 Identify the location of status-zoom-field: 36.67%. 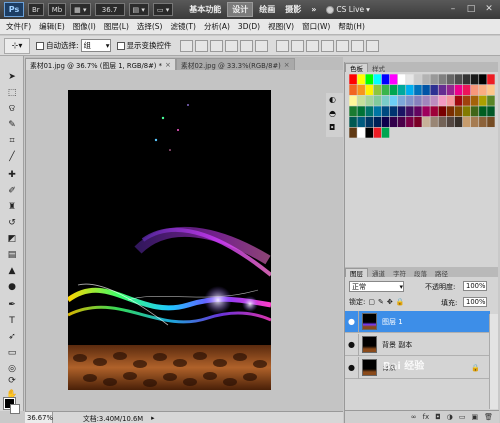
(39, 417).